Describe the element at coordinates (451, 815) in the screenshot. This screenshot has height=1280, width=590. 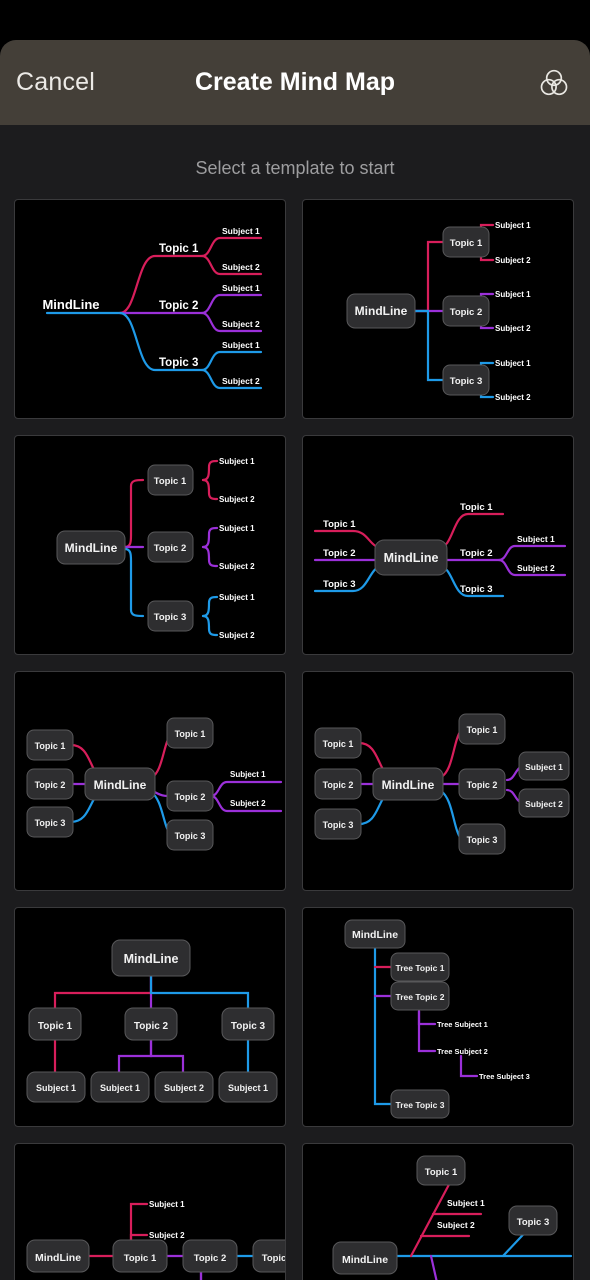
I see `wire-right-topic3` at that location.